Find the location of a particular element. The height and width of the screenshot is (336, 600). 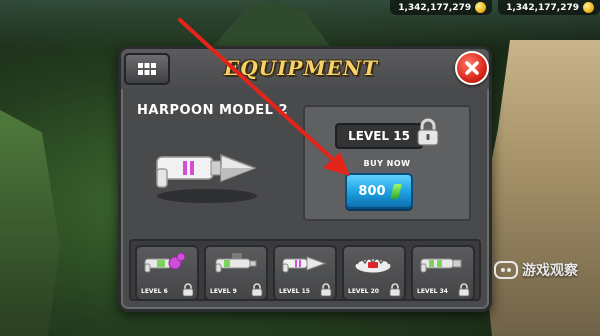

weapon-card: LEVEL 34 is located at coordinates (443, 273).